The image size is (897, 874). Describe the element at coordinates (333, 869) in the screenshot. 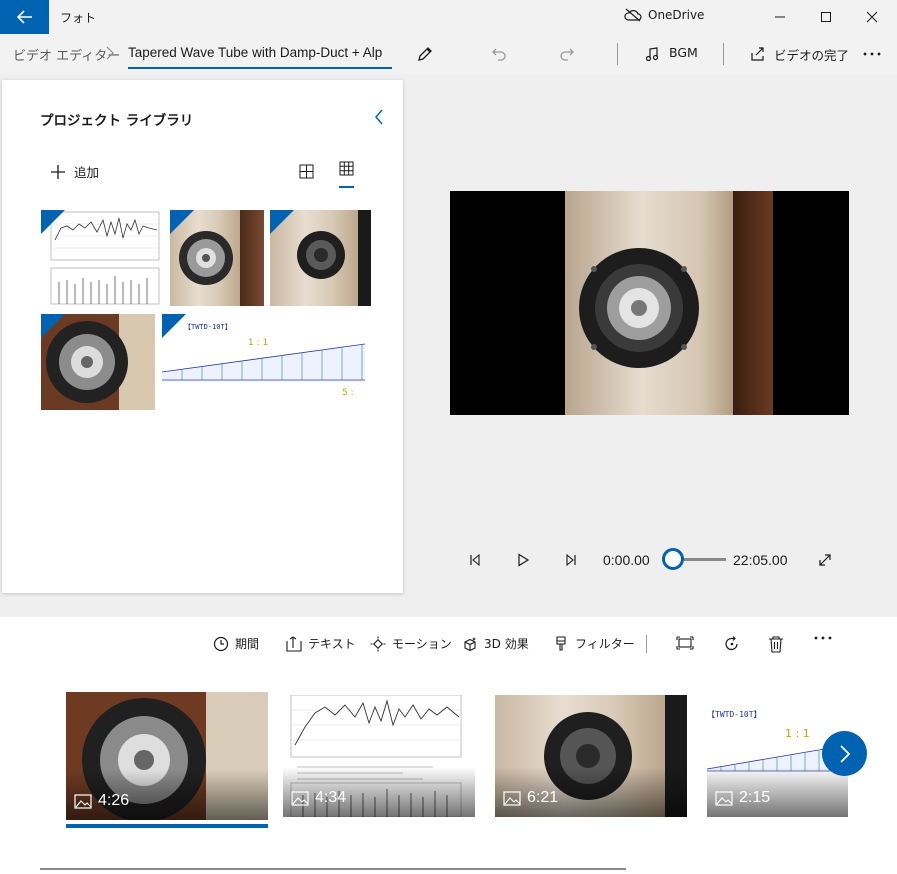

I see `horizontal-scrollbar` at that location.